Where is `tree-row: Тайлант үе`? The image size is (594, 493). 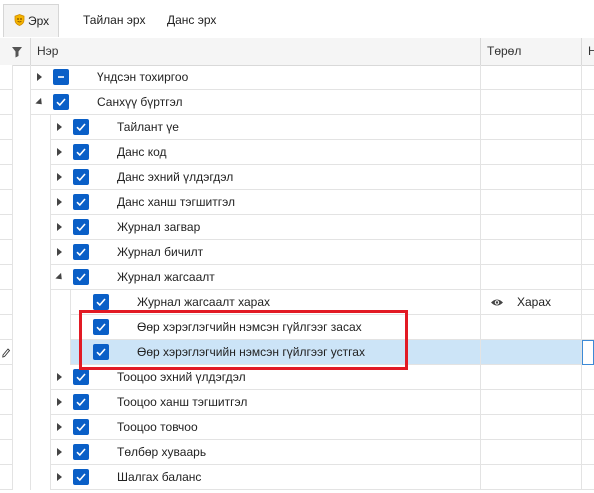 tree-row: Тайлант үе is located at coordinates (297, 127).